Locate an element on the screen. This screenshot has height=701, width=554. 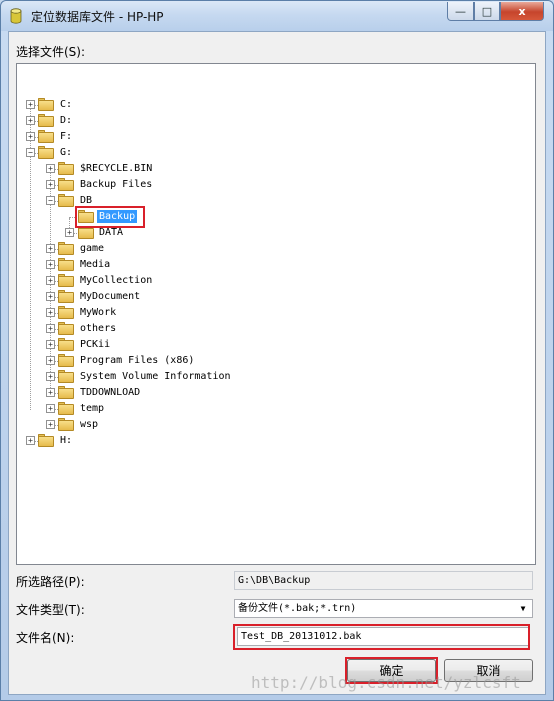
tree-node-mycollection: + MyCollection is located at coordinates (267, 281).